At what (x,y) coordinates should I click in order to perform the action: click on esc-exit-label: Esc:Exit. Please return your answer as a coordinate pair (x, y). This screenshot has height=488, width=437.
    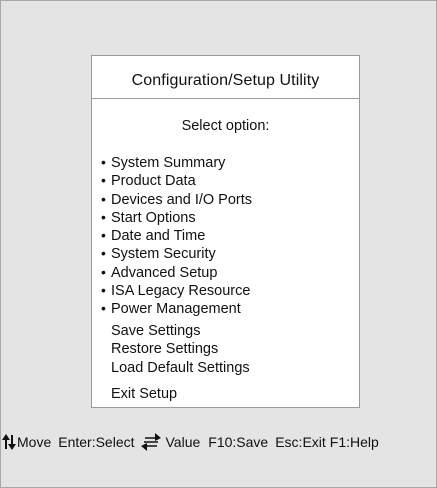
    Looking at the image, I should click on (300, 442).